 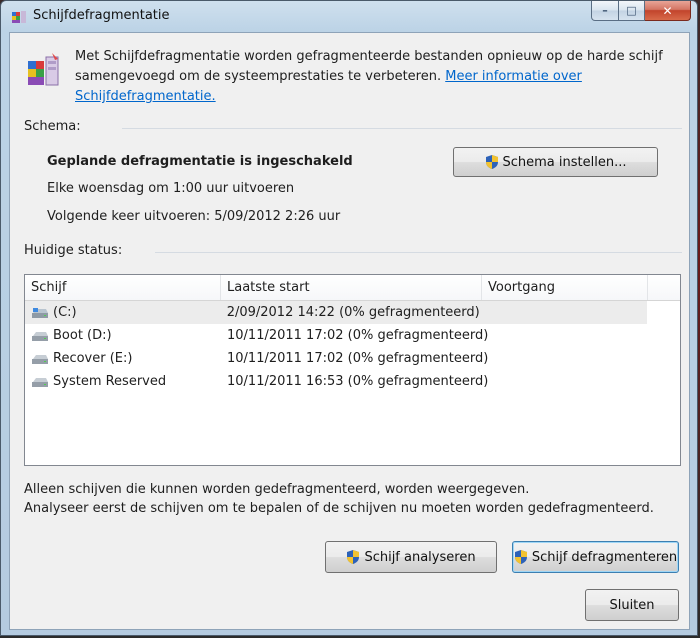 I want to click on last-run-cell: 10/11/2011 16:53 (0% gefragmenteerd), so click(x=358, y=381).